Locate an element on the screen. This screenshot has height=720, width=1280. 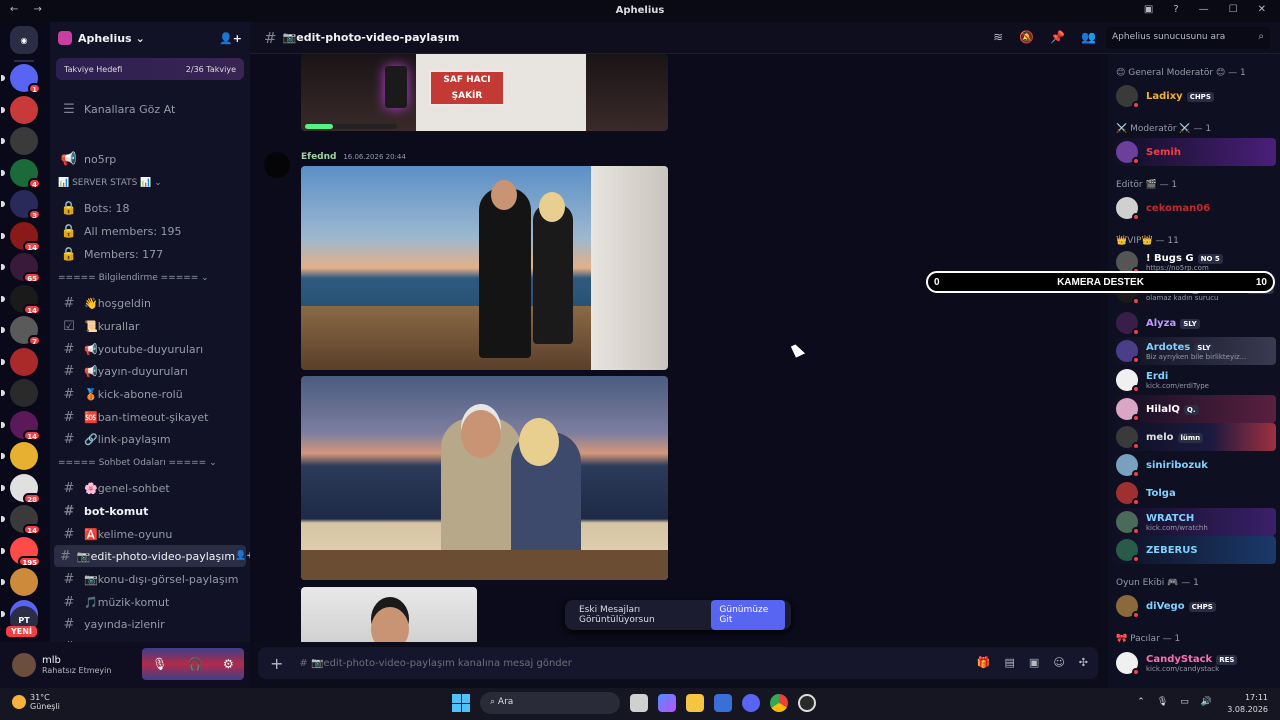
channel-item: 🔒 Members: 177 is located at coordinates (150, 254).